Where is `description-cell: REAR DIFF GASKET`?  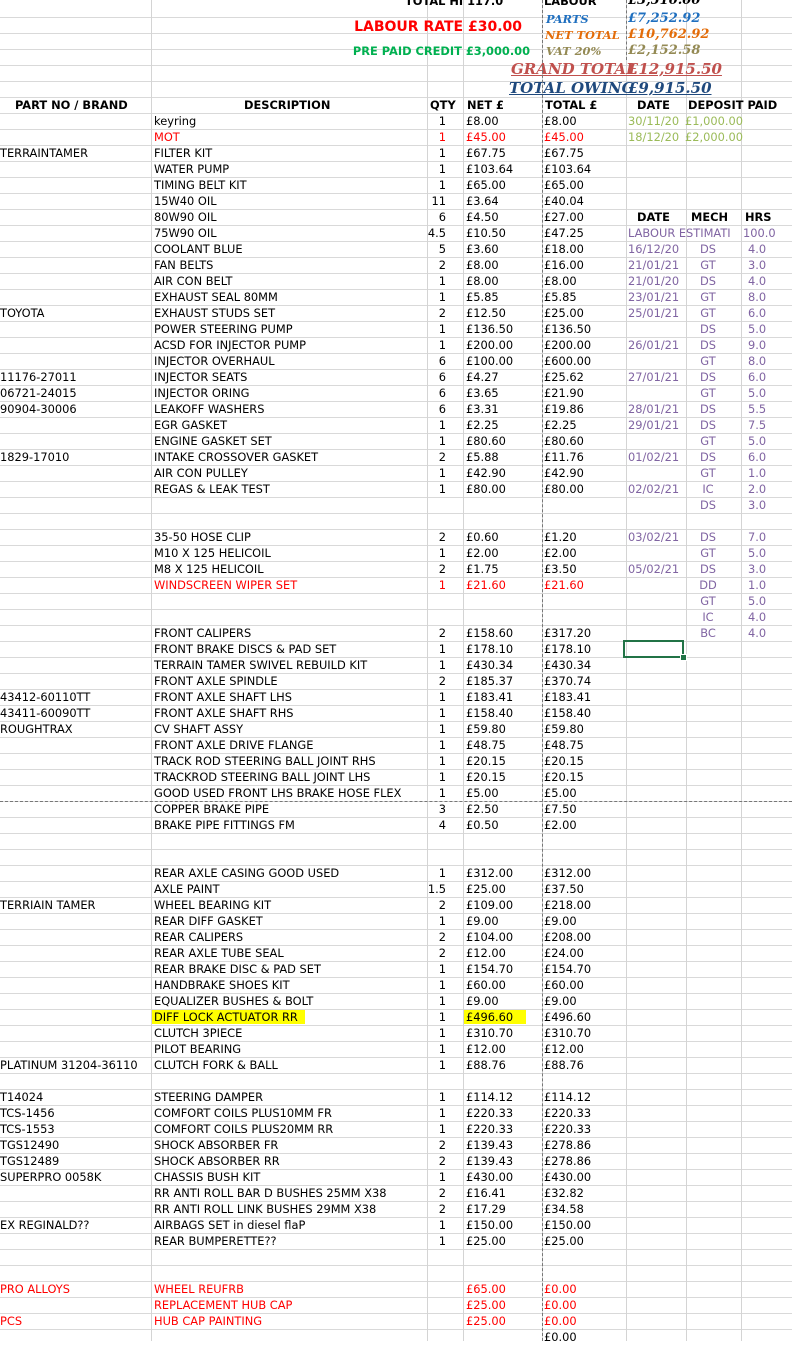 description-cell: REAR DIFF GASKET is located at coordinates (290, 921).